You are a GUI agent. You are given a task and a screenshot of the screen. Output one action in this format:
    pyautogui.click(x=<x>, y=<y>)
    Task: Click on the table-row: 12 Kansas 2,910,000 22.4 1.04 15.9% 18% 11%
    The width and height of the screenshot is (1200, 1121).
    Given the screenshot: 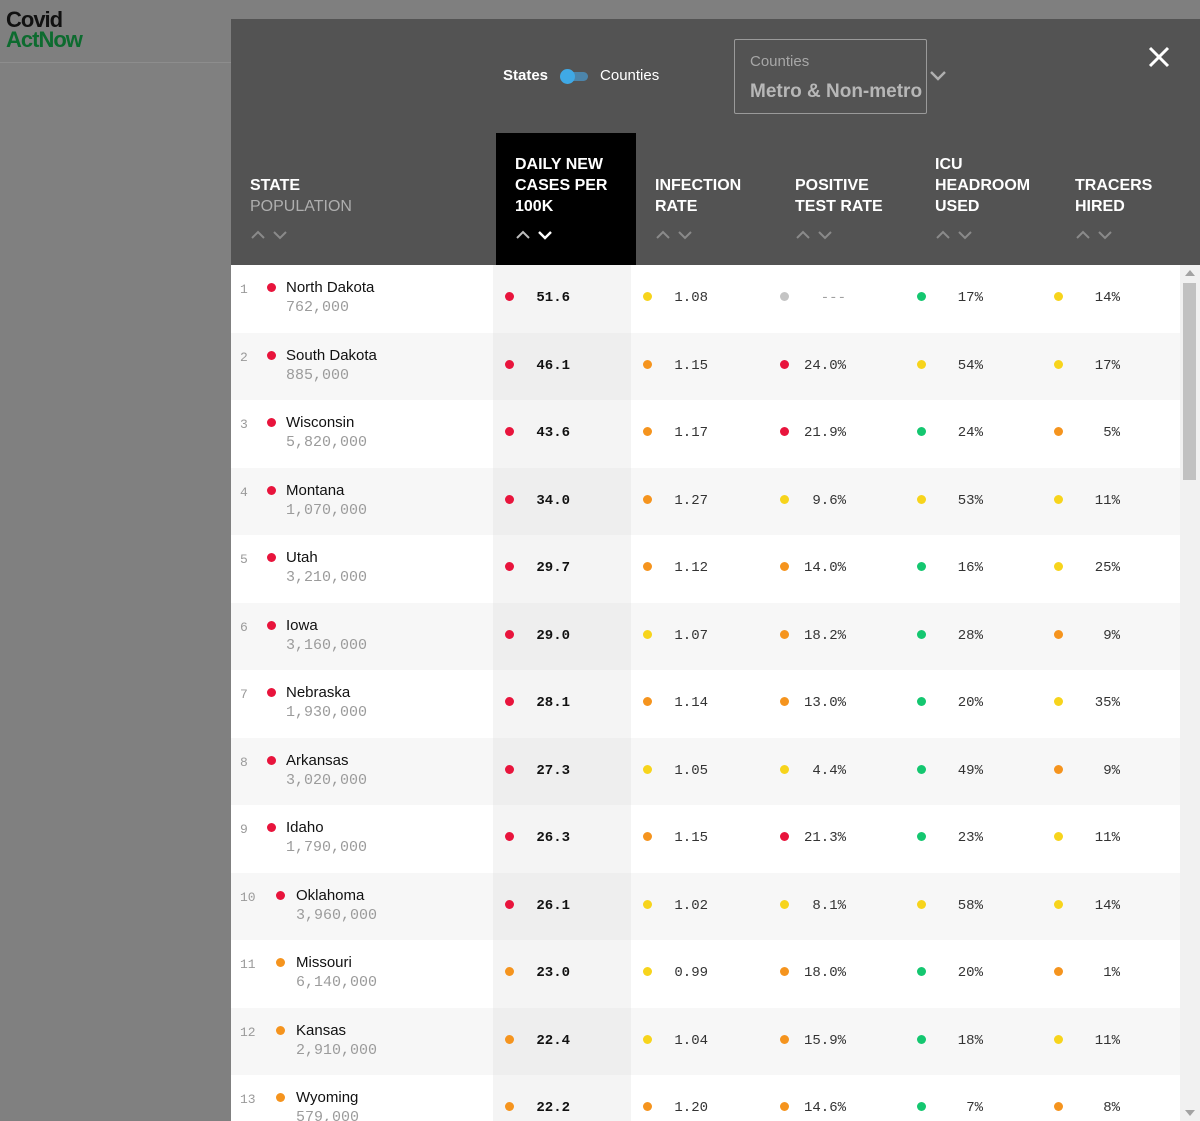 What is the action you would take?
    pyautogui.click(x=705, y=1041)
    